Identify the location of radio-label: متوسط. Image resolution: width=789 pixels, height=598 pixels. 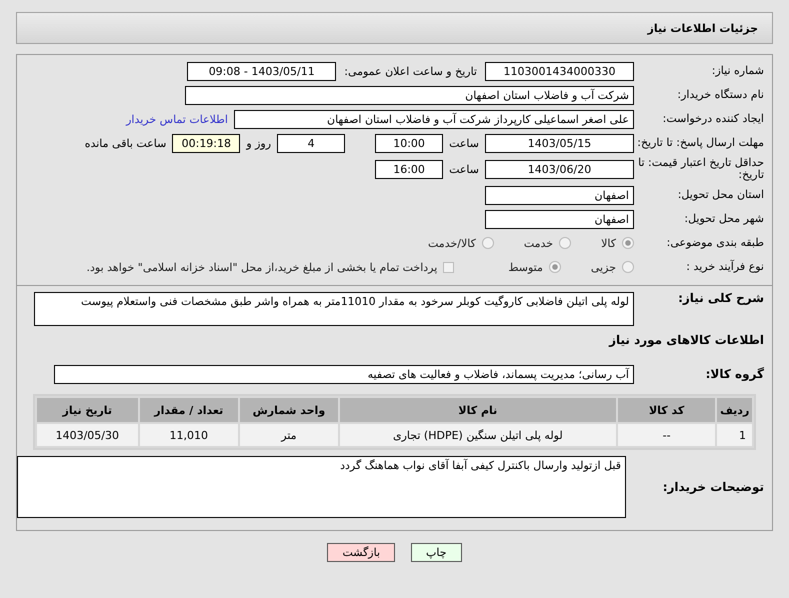
(525, 267).